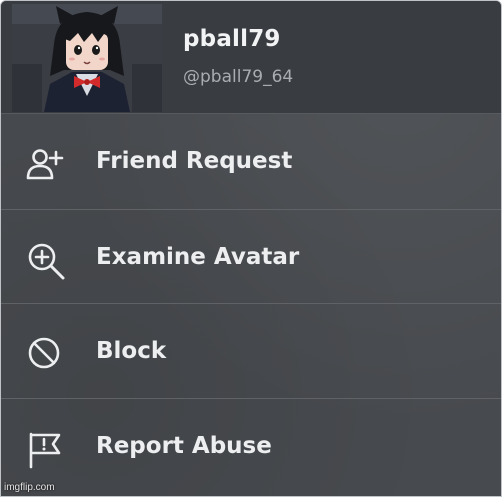 The height and width of the screenshot is (497, 502). I want to click on avatar-image, so click(87, 58).